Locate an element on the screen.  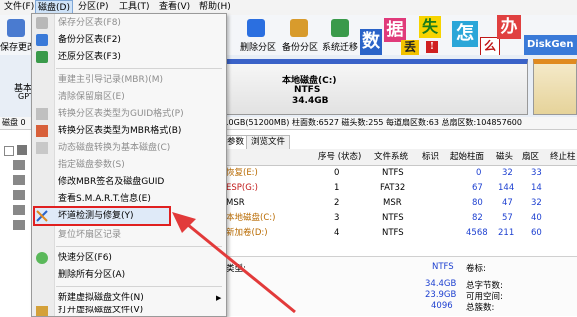
row-start-cyl: 67 is located at coordinates (477, 188).